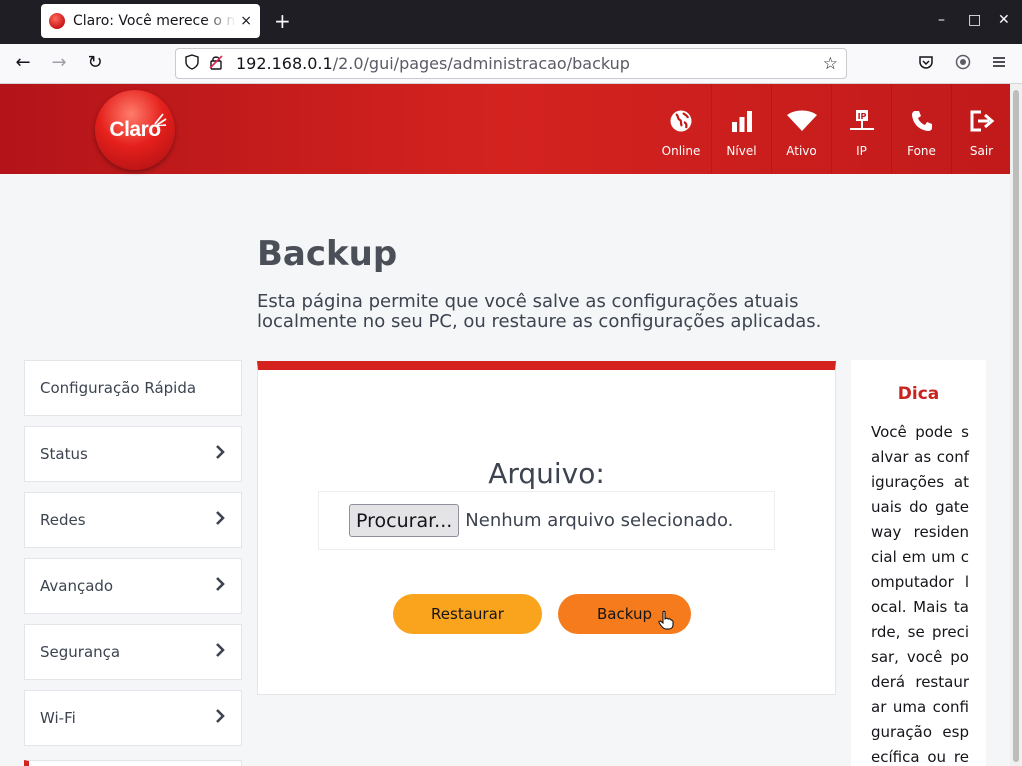  I want to click on claro-favicon-icon, so click(57, 21).